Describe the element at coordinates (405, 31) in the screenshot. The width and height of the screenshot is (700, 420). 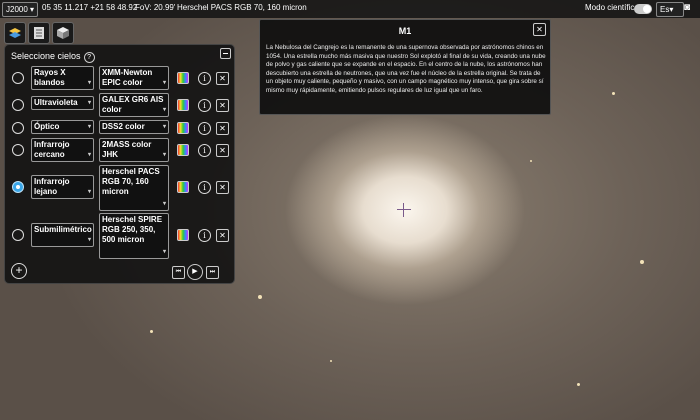
I see `popup-title: M1` at that location.